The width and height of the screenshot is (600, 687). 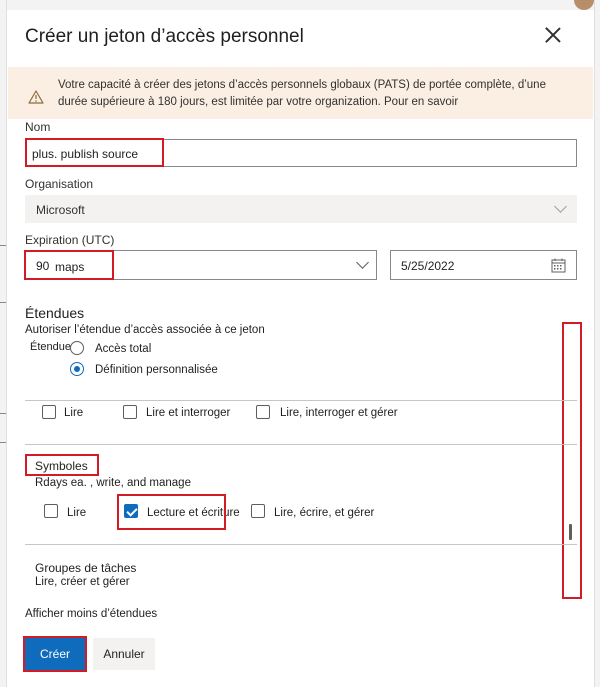 I want to click on background-page-right, so click(x=597, y=343).